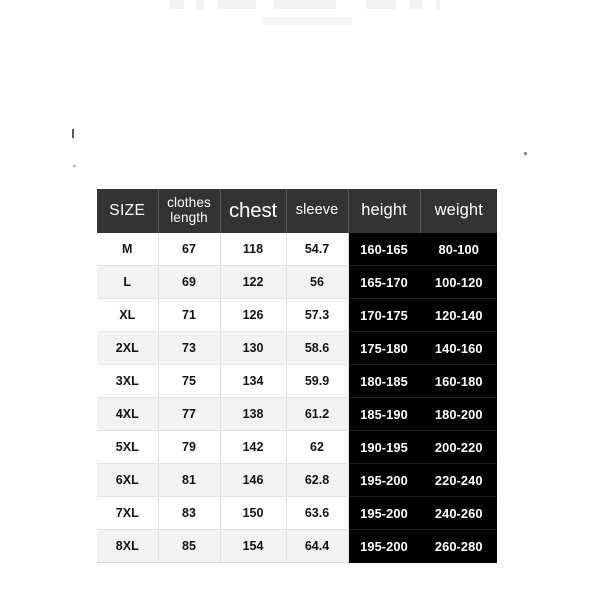 This screenshot has width=600, height=600. What do you see at coordinates (253, 249) in the screenshot?
I see `cell-chest: 118` at bounding box center [253, 249].